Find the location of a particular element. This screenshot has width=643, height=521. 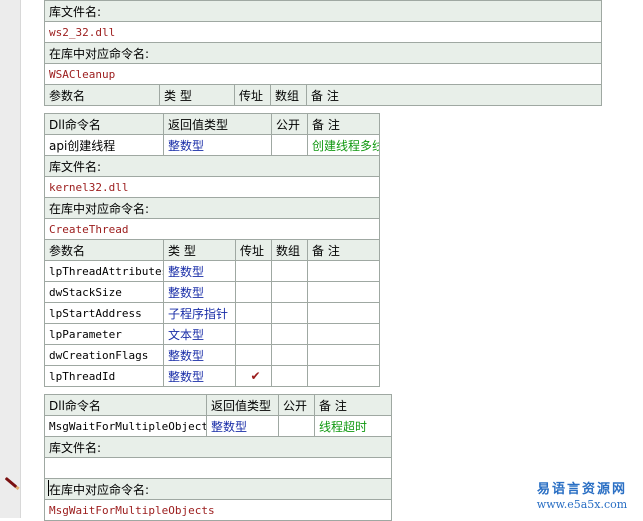

watermark-url: www.e5a5x.com is located at coordinates (582, 504).